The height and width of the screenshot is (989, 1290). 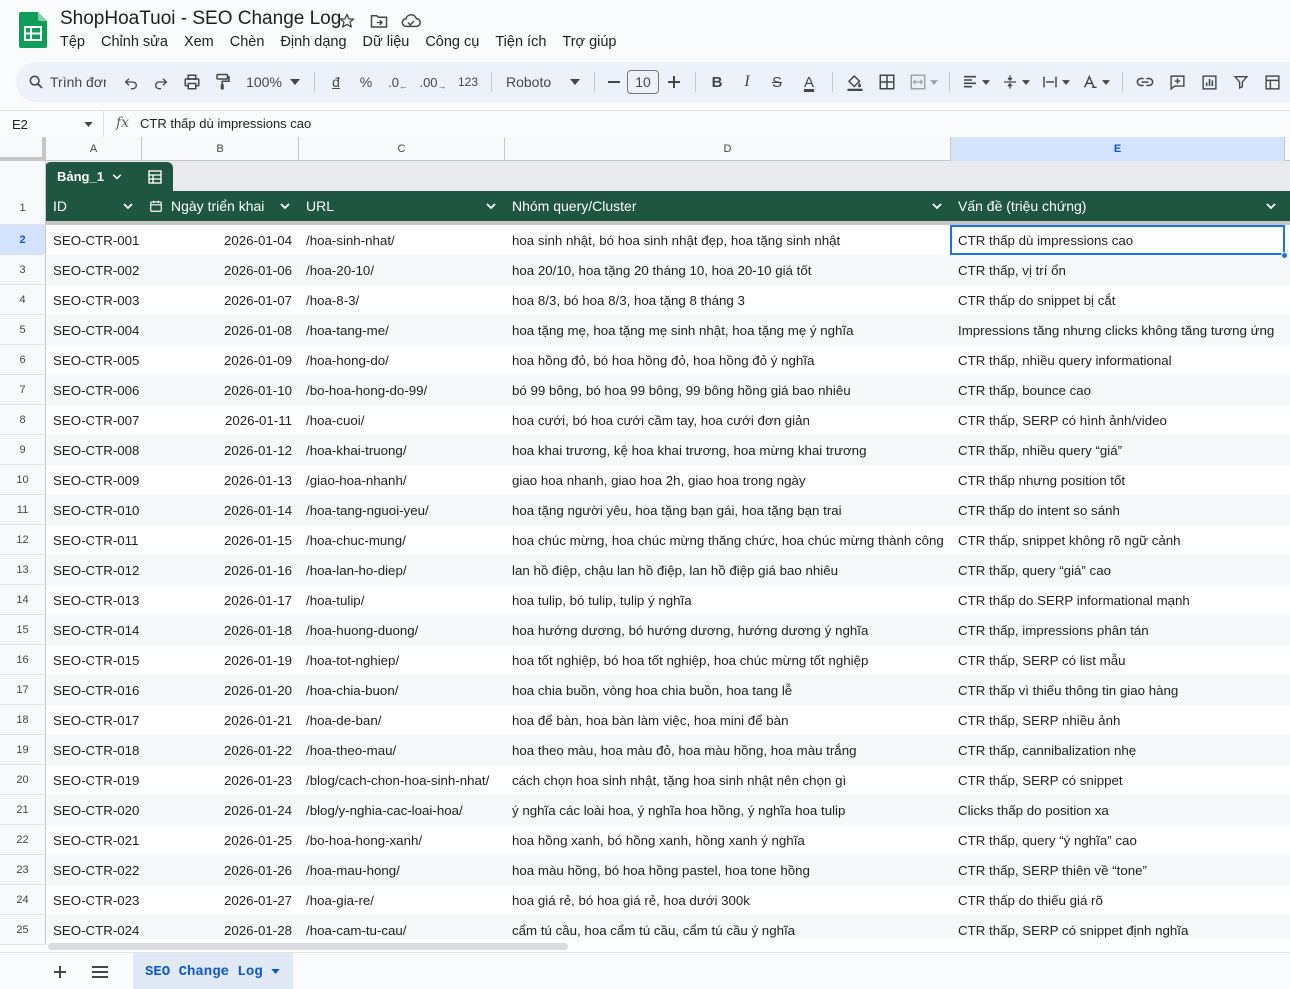 What do you see at coordinates (23, 570) in the screenshot?
I see `row-header-13: 13` at bounding box center [23, 570].